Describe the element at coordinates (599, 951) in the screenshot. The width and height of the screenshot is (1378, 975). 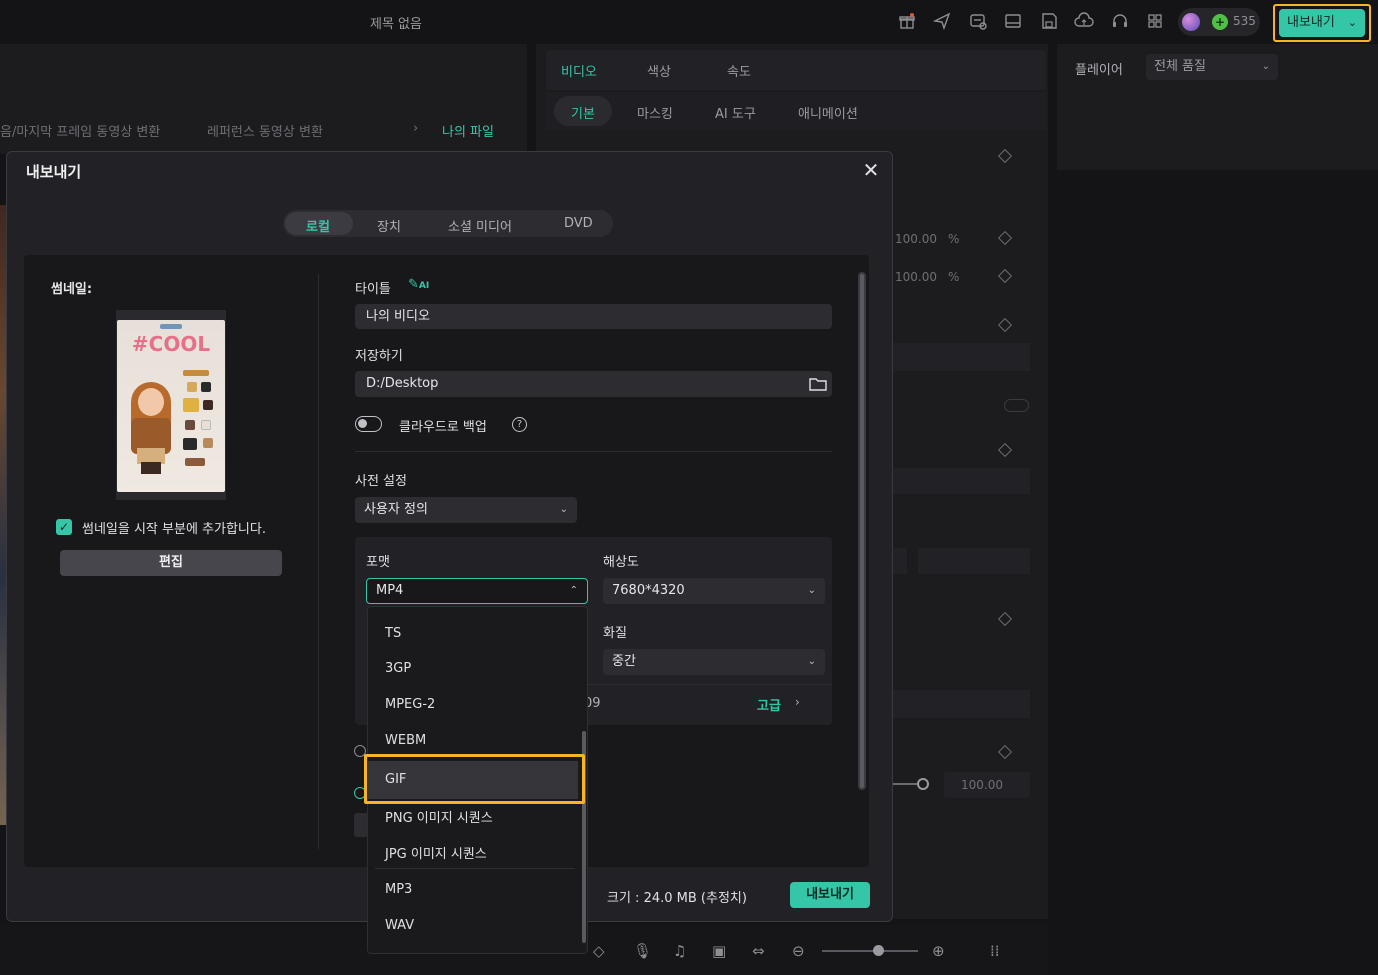
I see `shield-icon: ◇` at that location.